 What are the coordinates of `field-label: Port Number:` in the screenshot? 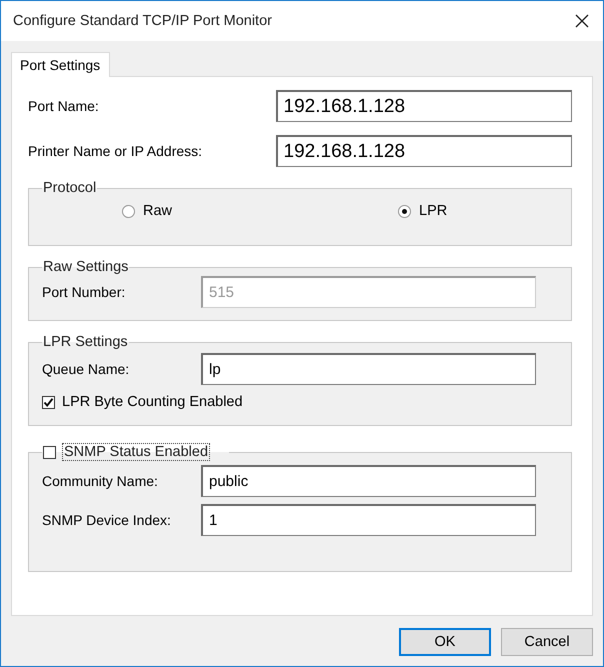 It's located at (84, 292).